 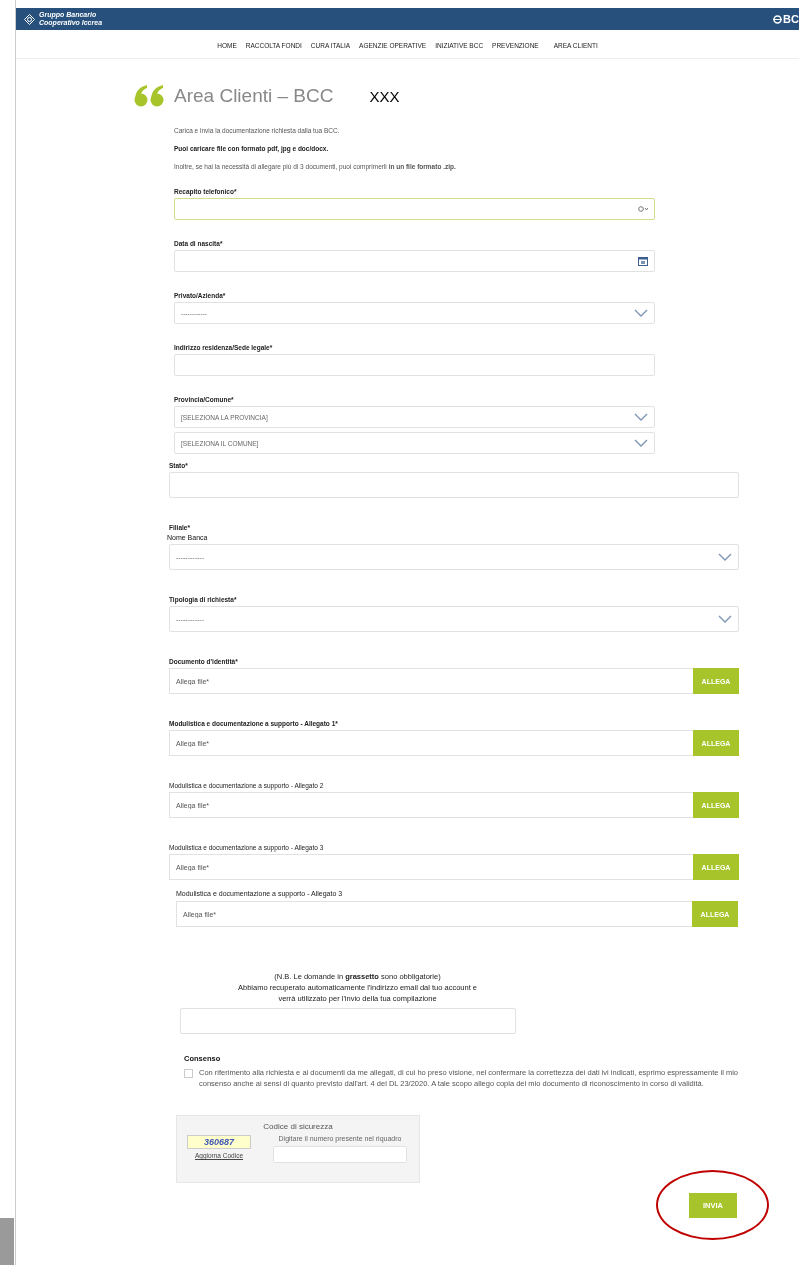 I want to click on date-field, so click(x=414, y=261).